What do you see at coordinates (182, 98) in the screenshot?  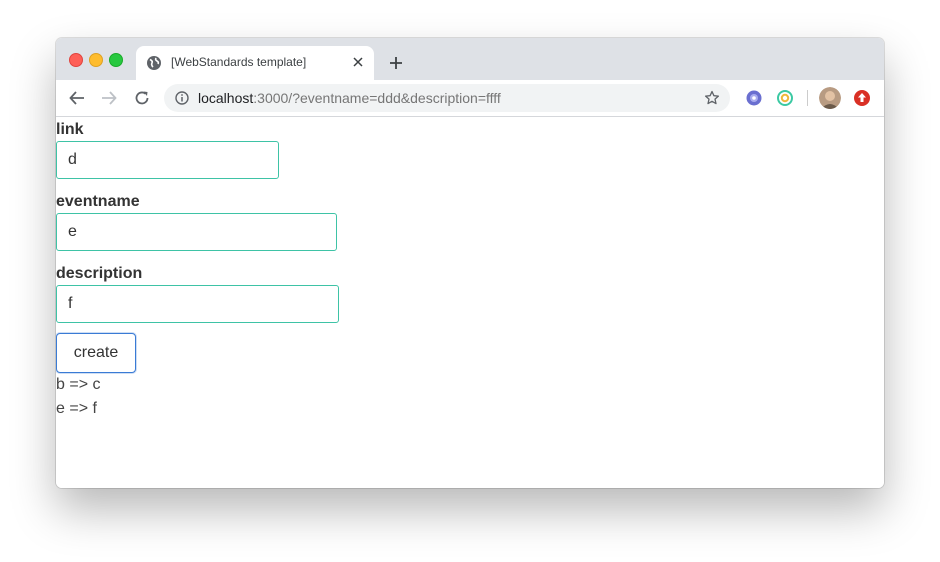 I see `info-icon` at bounding box center [182, 98].